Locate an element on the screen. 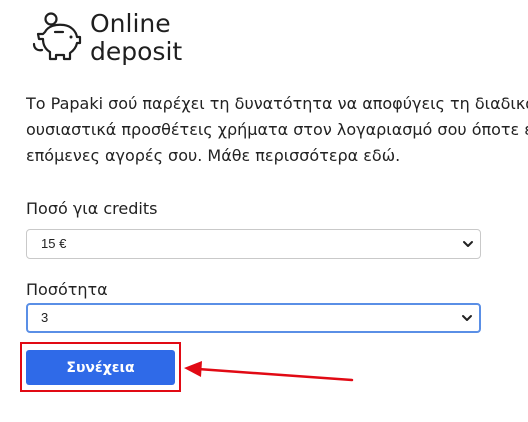 This screenshot has height=422, width=528. amount-label: Ποσό για credits is located at coordinates (92, 208).